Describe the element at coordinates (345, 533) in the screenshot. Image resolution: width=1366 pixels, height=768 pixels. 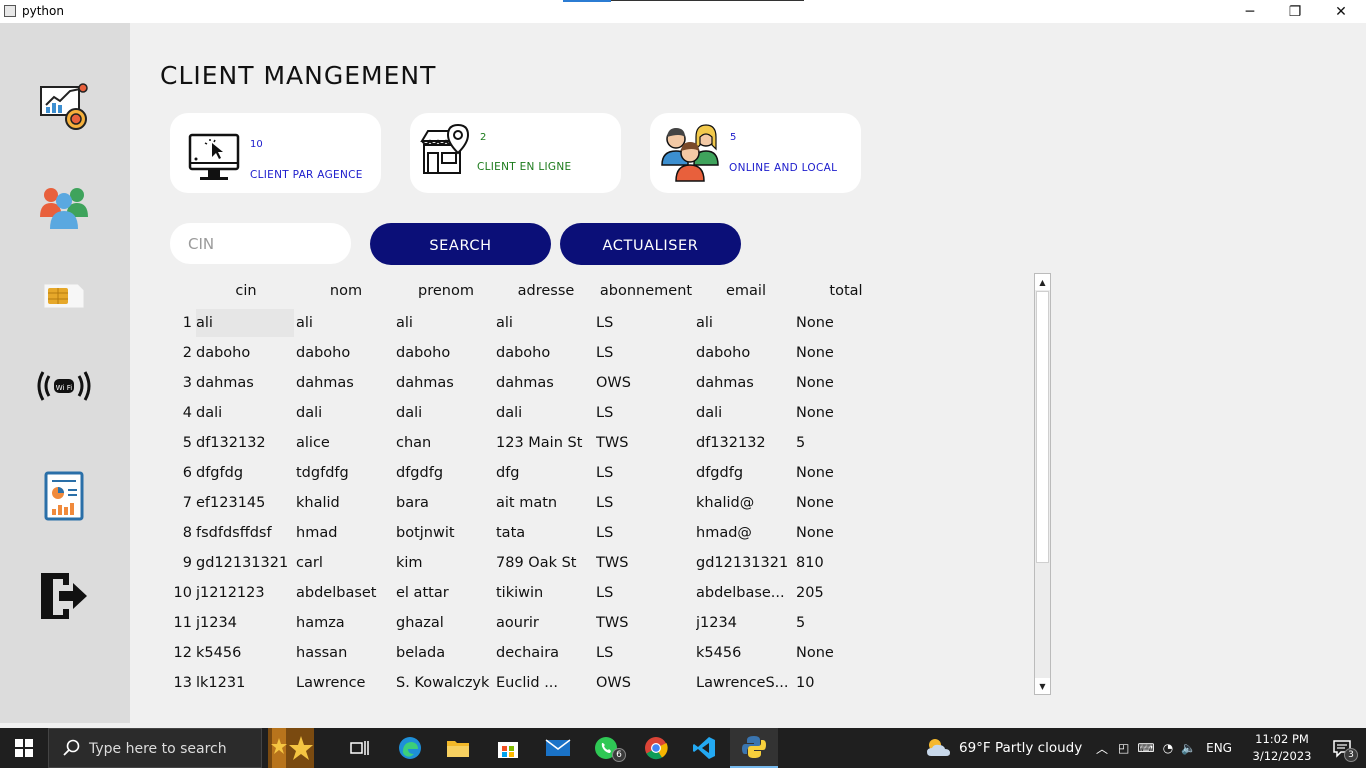
I see `cell-nom: hmad` at that location.